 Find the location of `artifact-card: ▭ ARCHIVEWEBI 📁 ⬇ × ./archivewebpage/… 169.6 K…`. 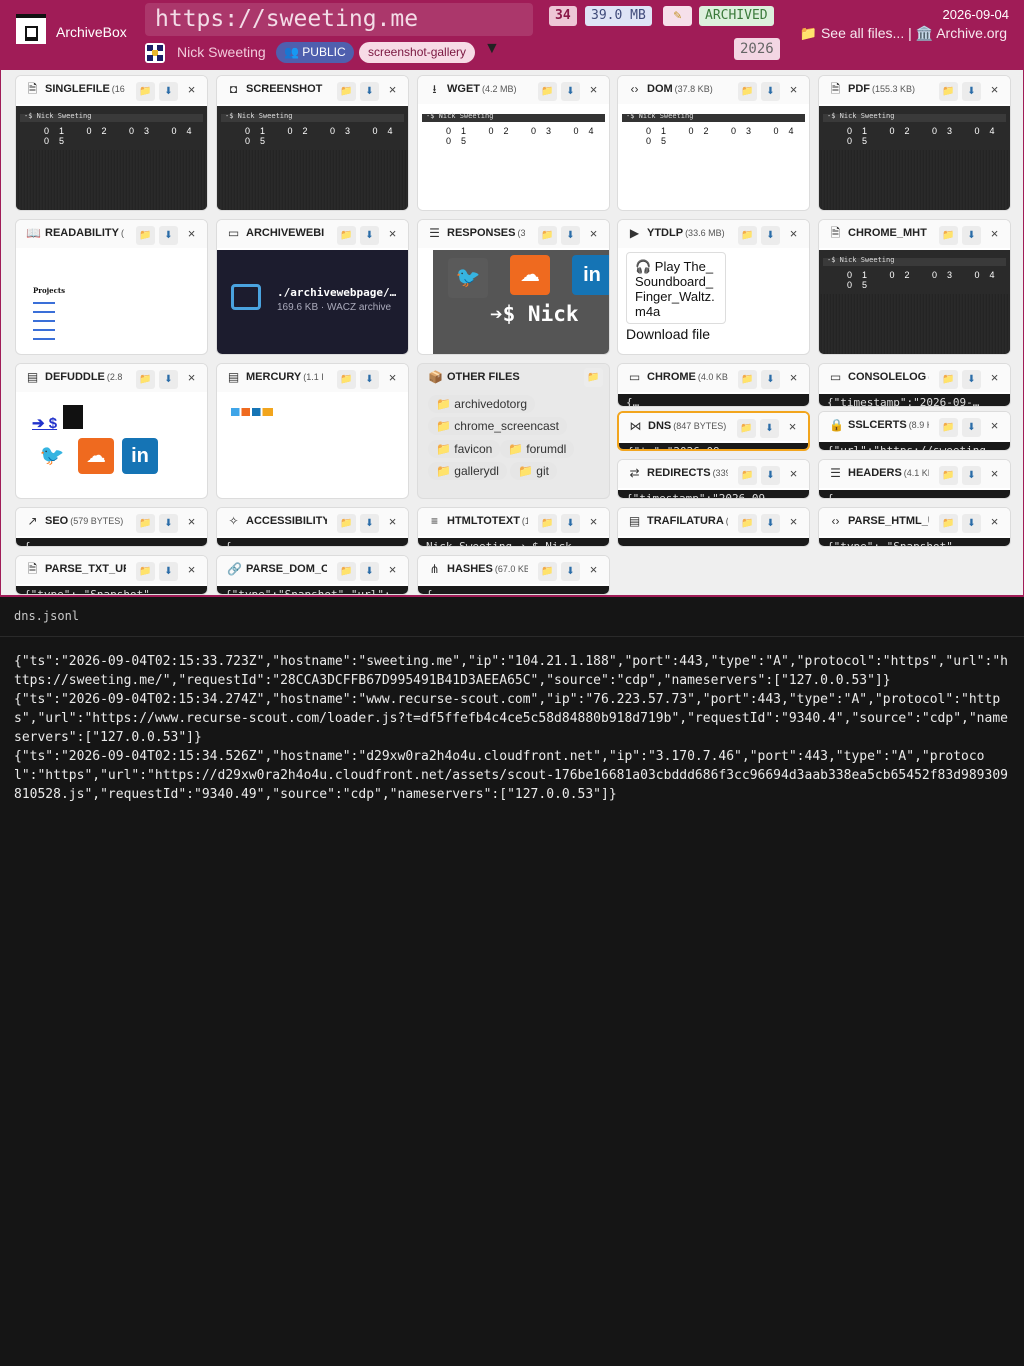

artifact-card: ▭ ARCHIVEWEBI 📁 ⬇ × ./archivewebpage/… 169.6 K… is located at coordinates (312, 287).